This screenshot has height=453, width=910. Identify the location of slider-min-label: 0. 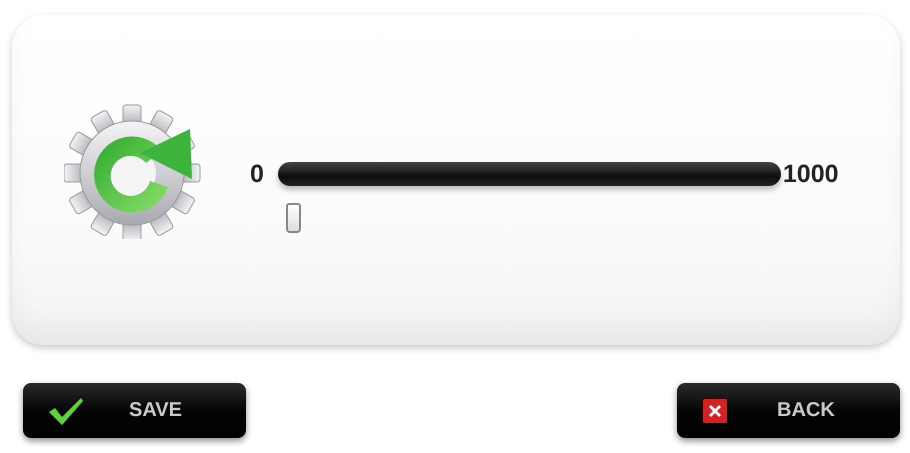
(257, 174).